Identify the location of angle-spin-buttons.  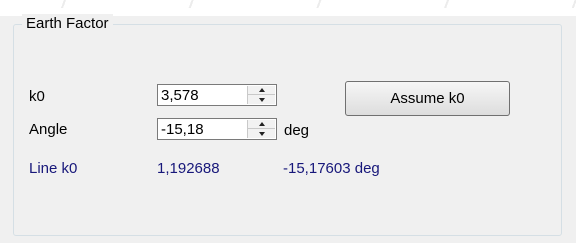
(261, 129).